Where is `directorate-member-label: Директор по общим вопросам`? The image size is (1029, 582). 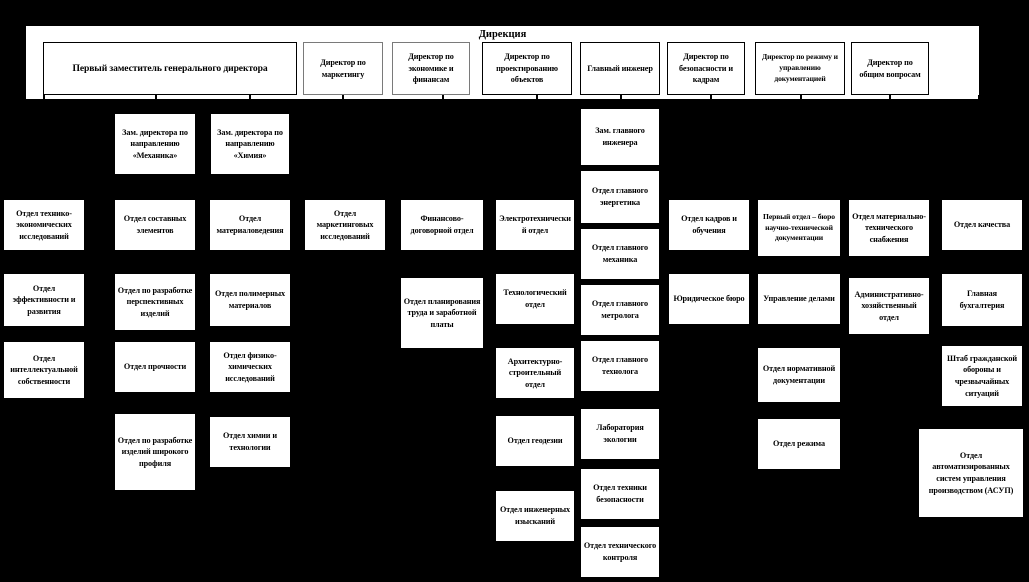
directorate-member-label: Директор по общим вопросам is located at coordinates (890, 68).